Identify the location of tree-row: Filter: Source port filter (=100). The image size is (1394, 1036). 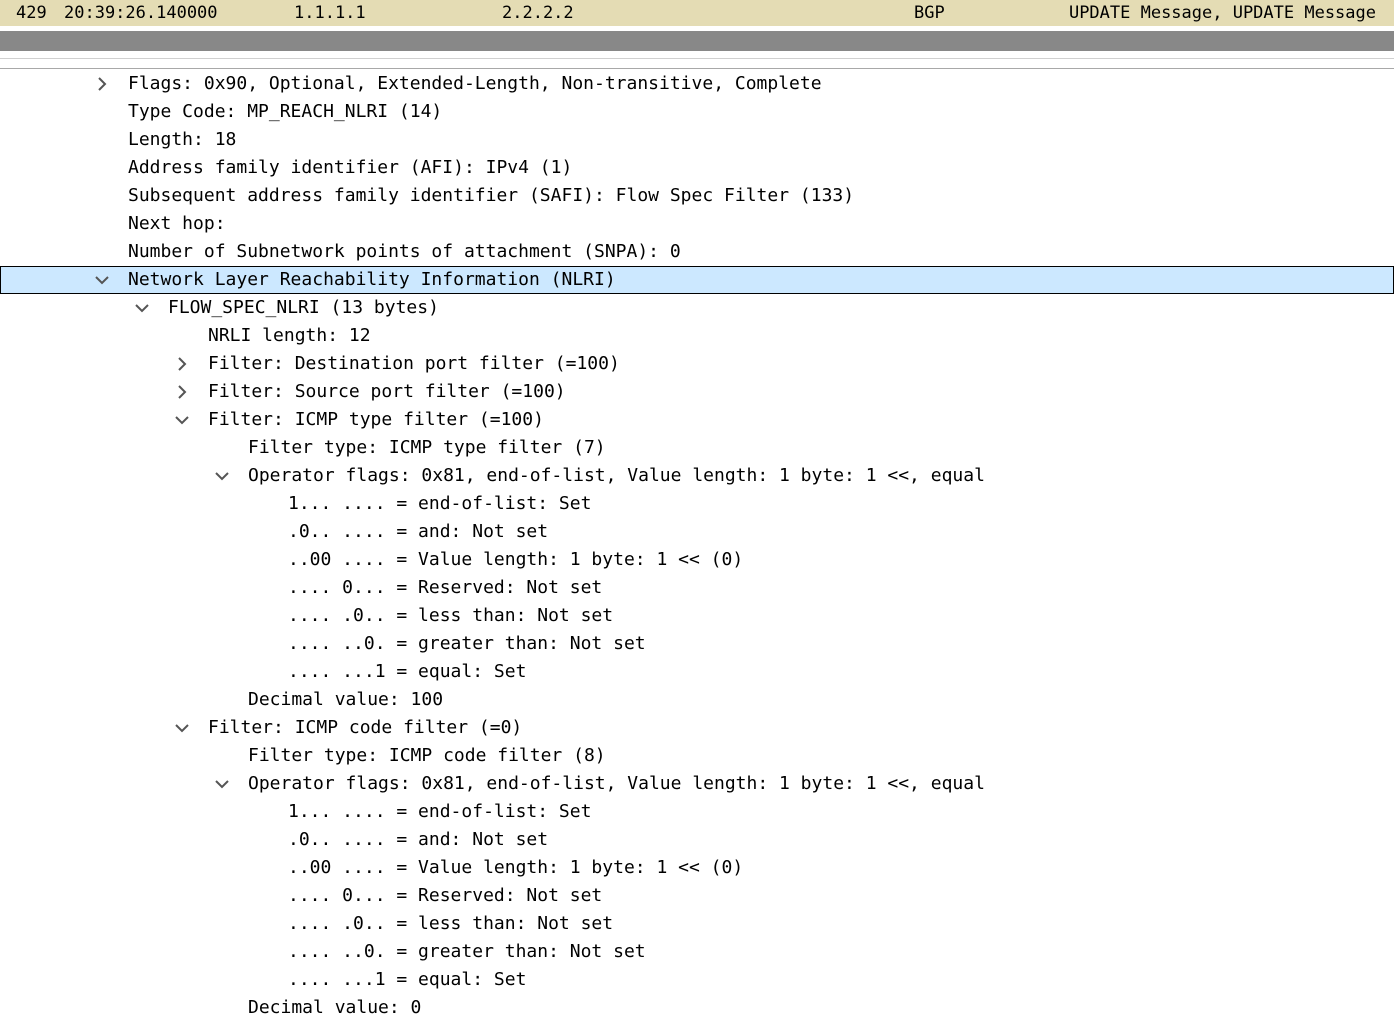
(697, 392).